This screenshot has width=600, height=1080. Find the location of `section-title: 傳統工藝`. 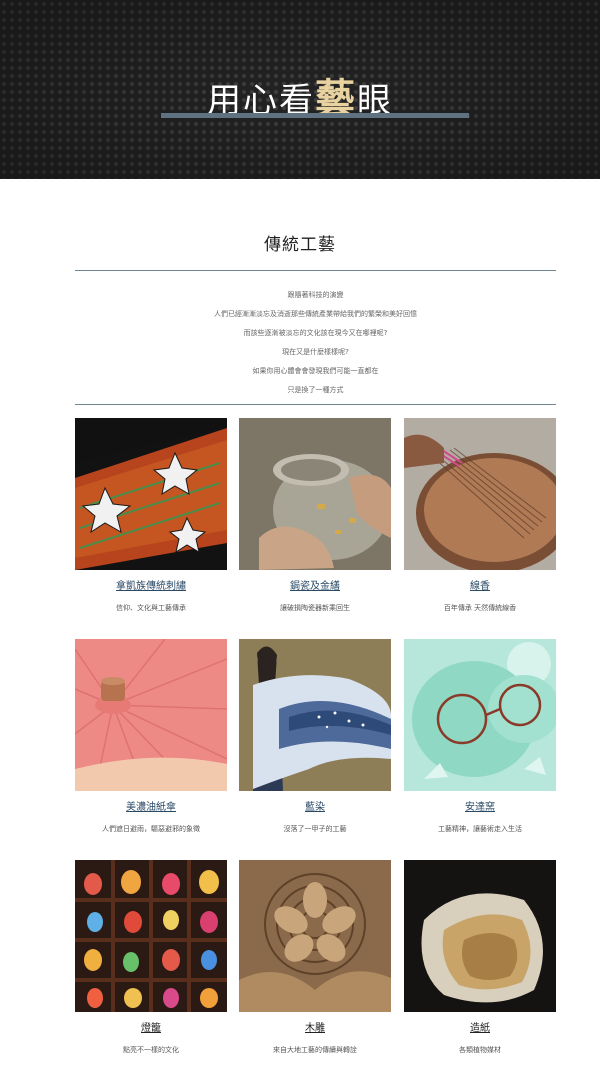

section-title: 傳統工藝 is located at coordinates (300, 245).